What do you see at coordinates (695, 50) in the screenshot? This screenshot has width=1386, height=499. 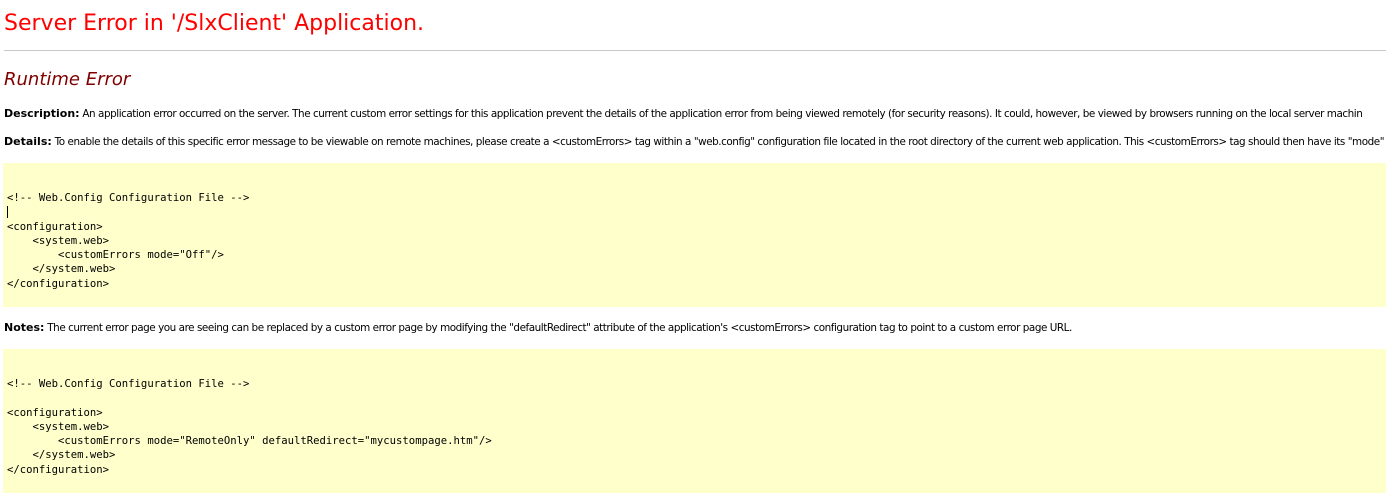 I see `title-divider` at bounding box center [695, 50].